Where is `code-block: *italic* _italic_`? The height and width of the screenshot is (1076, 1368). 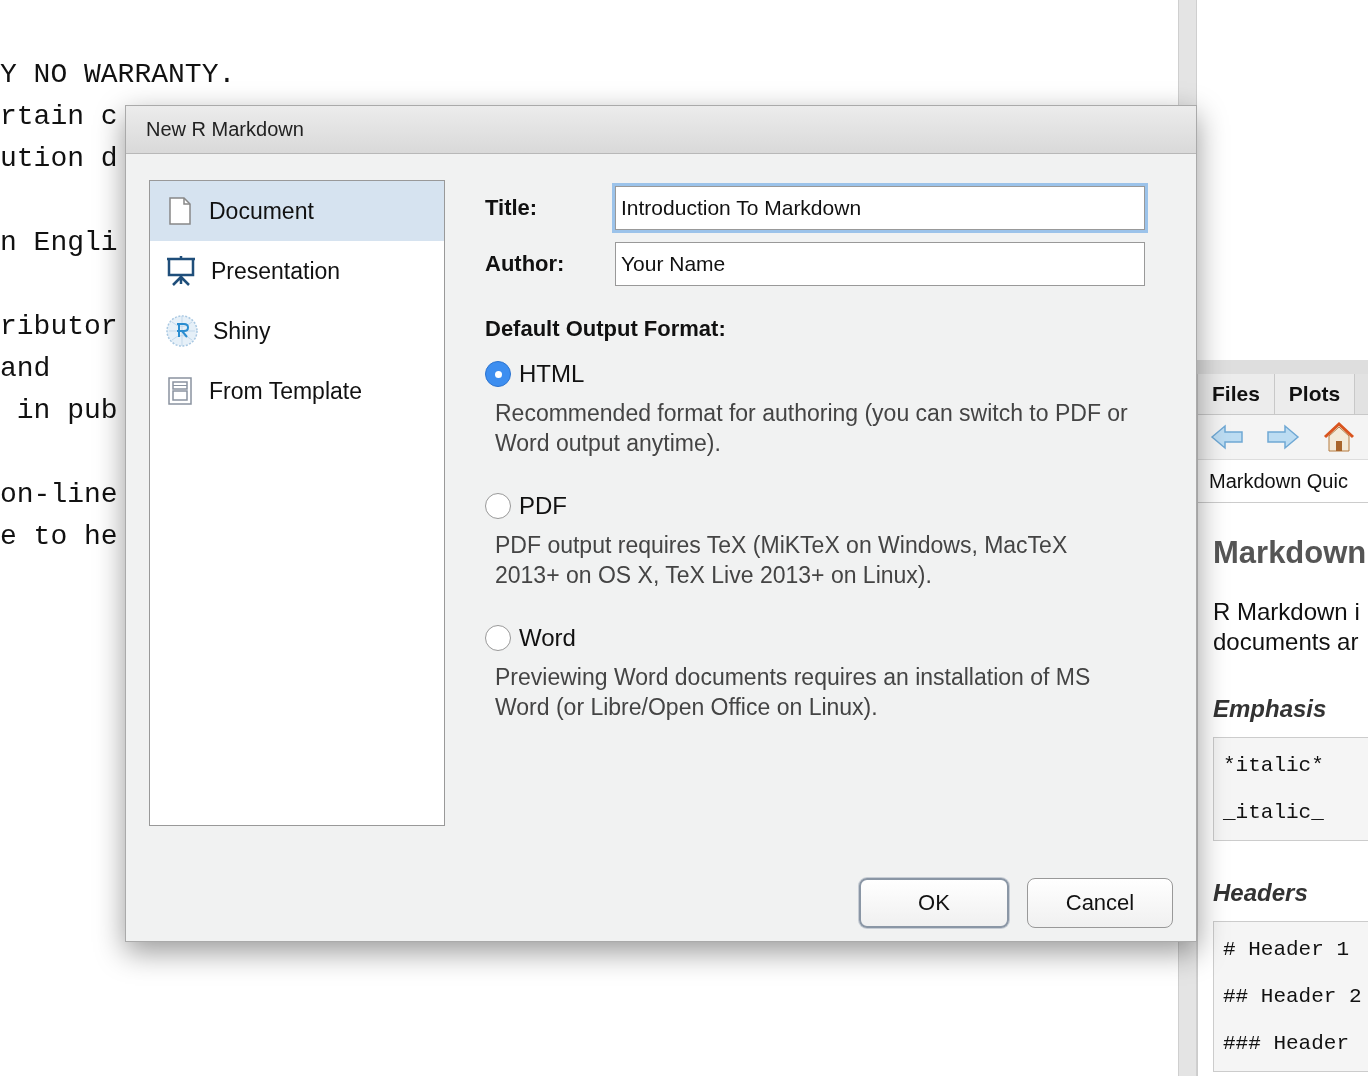 code-block: *italic* _italic_ is located at coordinates (1290, 789).